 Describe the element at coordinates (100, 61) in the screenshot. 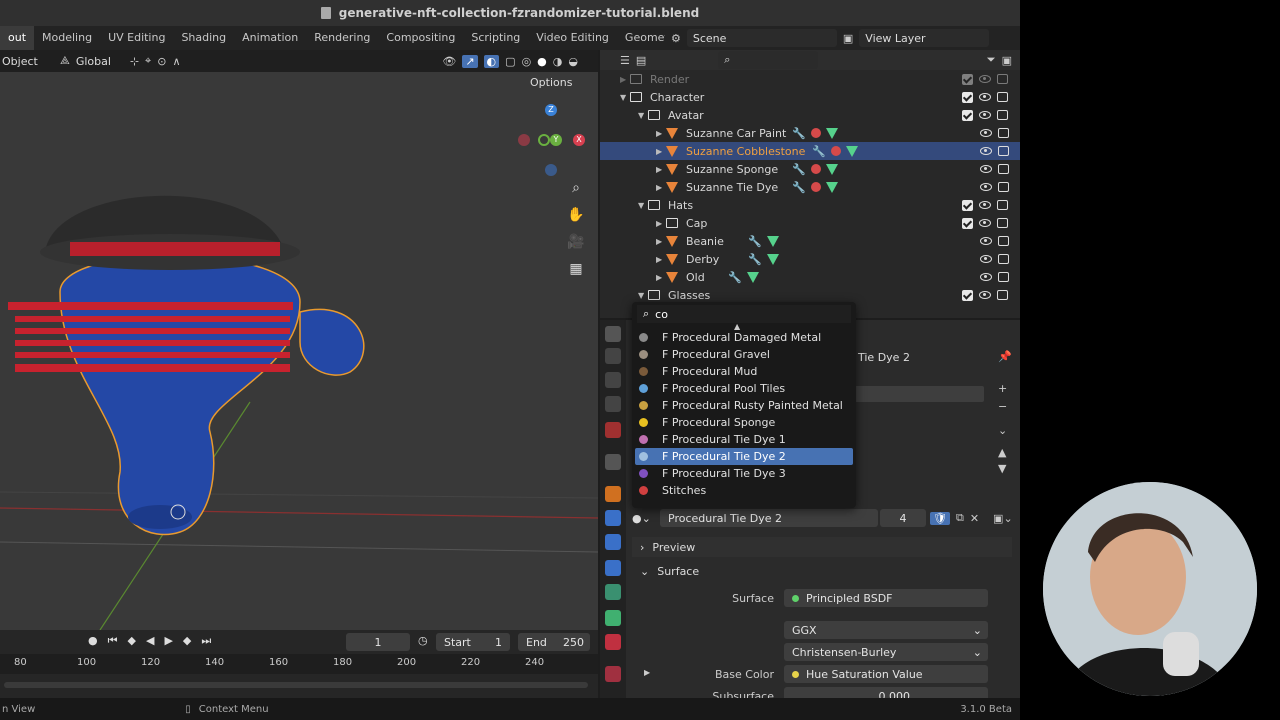

I see `transform-orientation-select: Global` at that location.